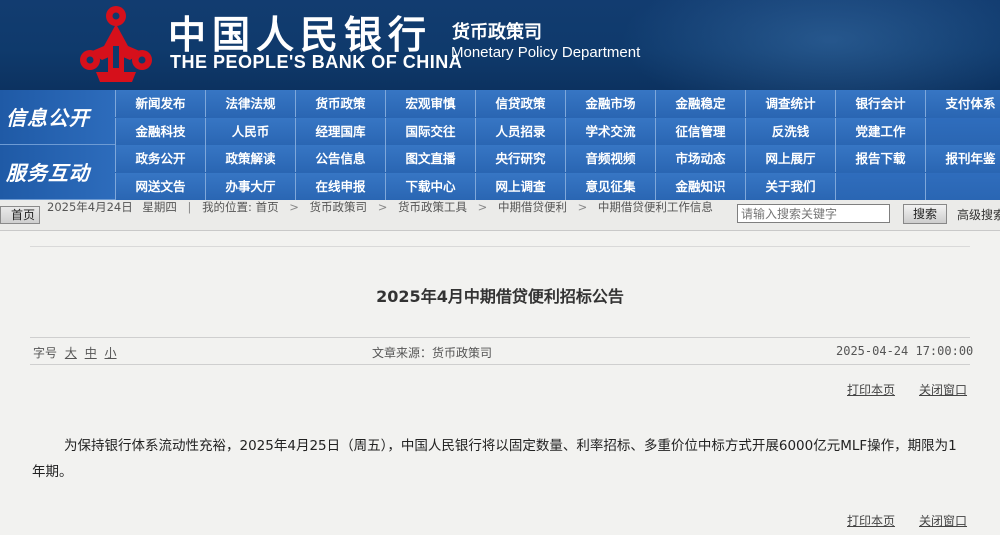 The height and width of the screenshot is (535, 1000). Describe the element at coordinates (610, 103) in the screenshot. I see `nav-item: 金融市场` at that location.